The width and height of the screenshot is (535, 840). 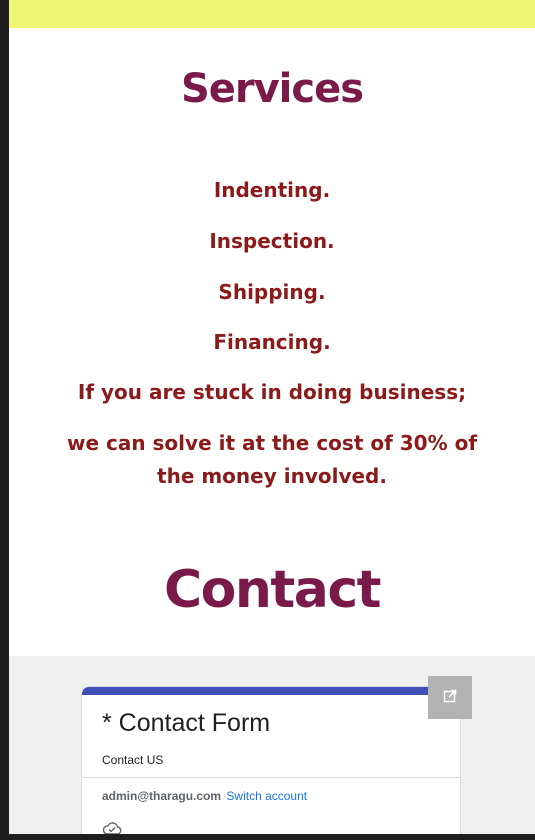 What do you see at coordinates (272, 292) in the screenshot?
I see `service-shipping: Shipping.` at bounding box center [272, 292].